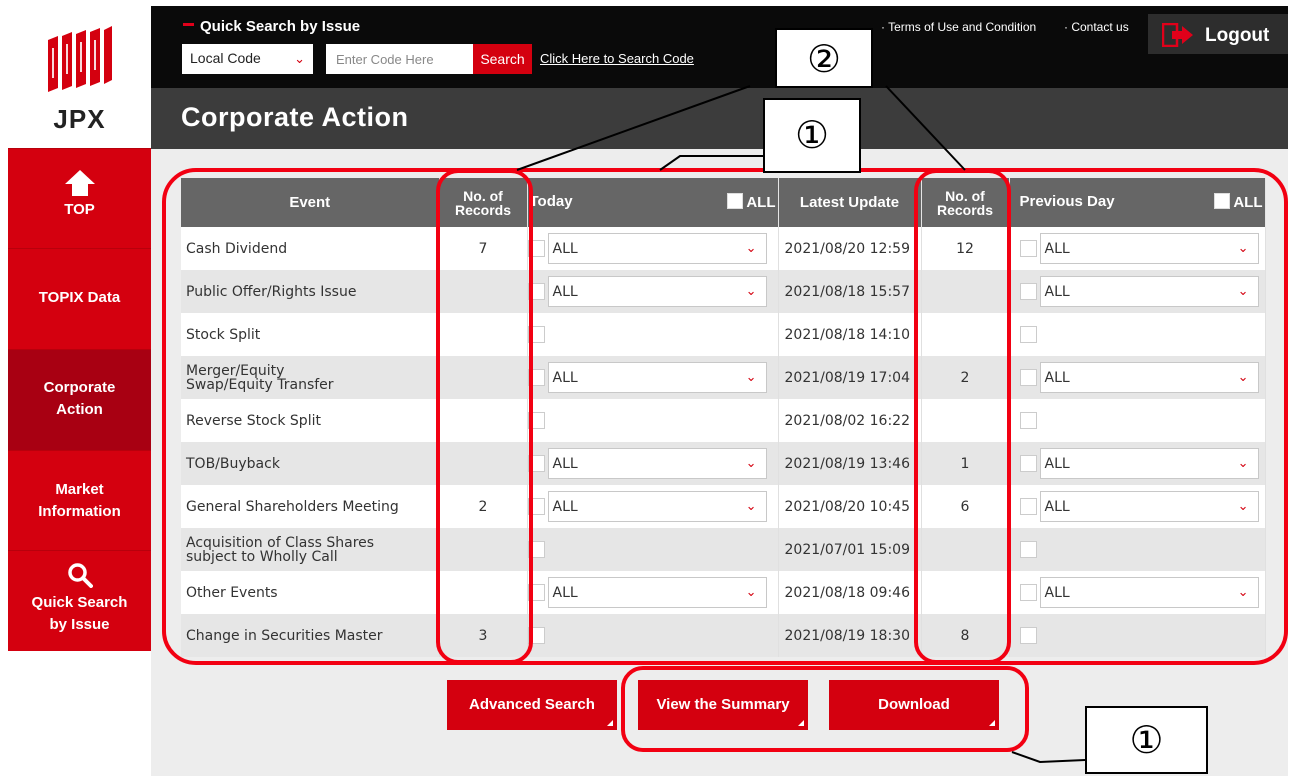  What do you see at coordinates (79, 399) in the screenshot?
I see `sidebar-item-corporate-action: Corporate Action` at bounding box center [79, 399].